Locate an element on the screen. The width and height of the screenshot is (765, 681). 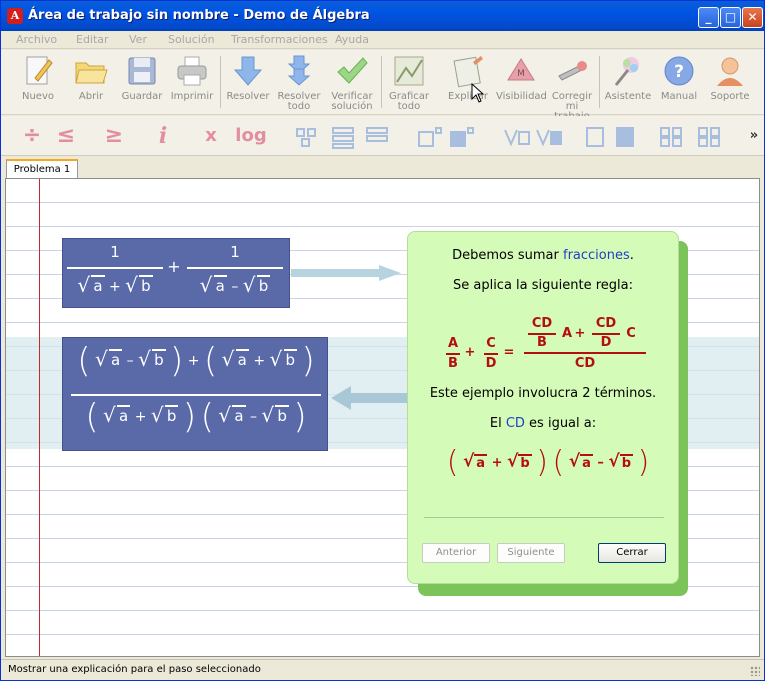
print-button: Imprimir is located at coordinates (192, 82).